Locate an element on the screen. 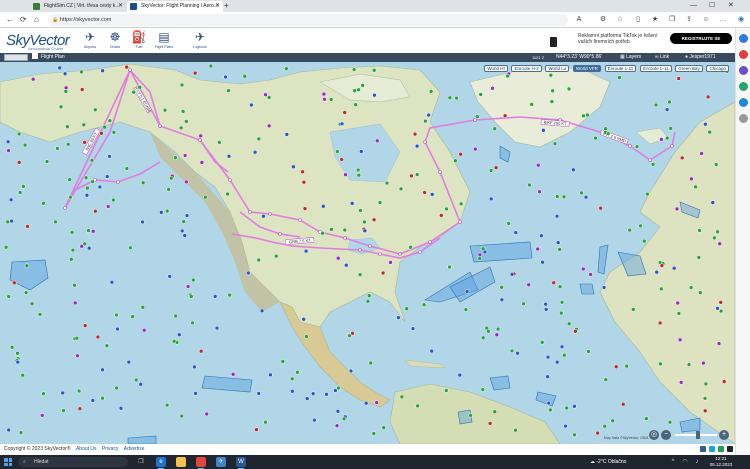 The image size is (750, 469). twitter-icon is located at coordinates (712, 449).